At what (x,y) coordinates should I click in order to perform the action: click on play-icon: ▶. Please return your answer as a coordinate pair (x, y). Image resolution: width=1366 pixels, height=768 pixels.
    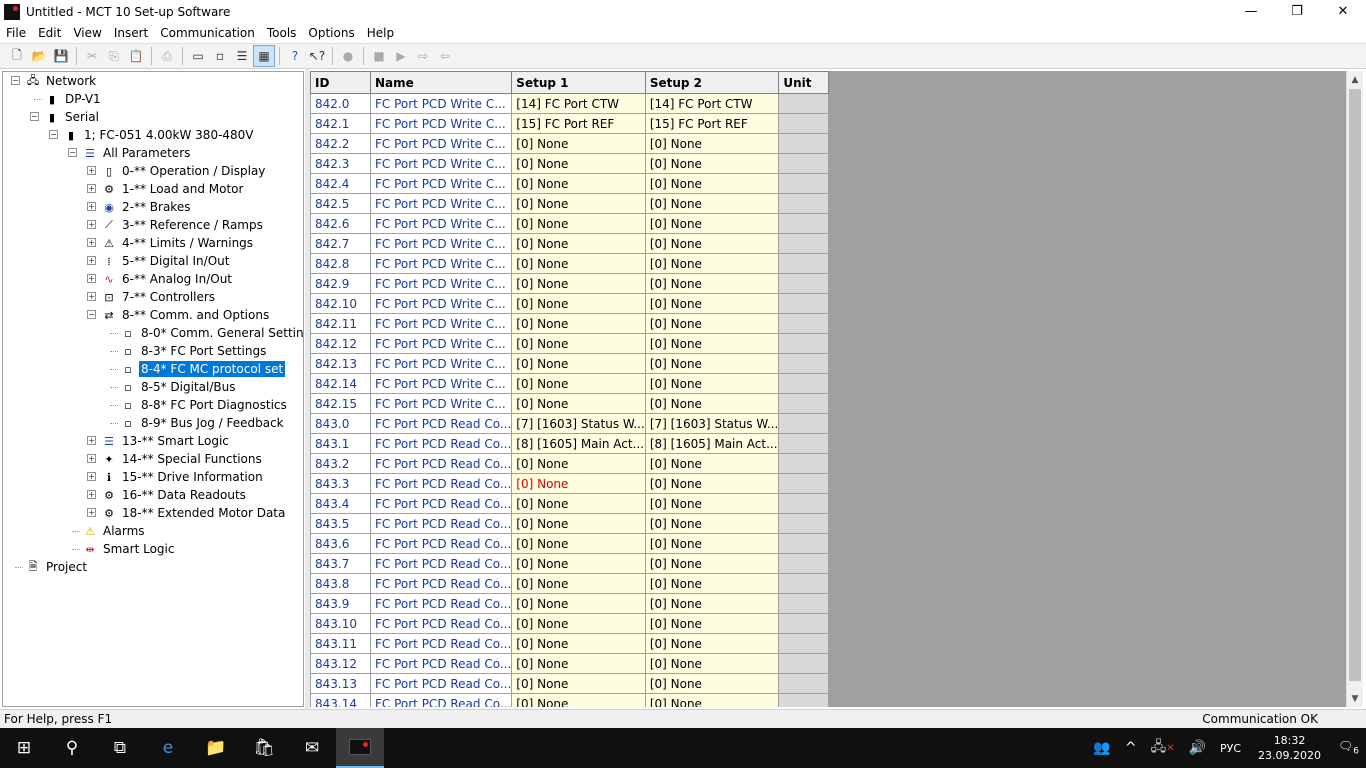
    Looking at the image, I should click on (401, 56).